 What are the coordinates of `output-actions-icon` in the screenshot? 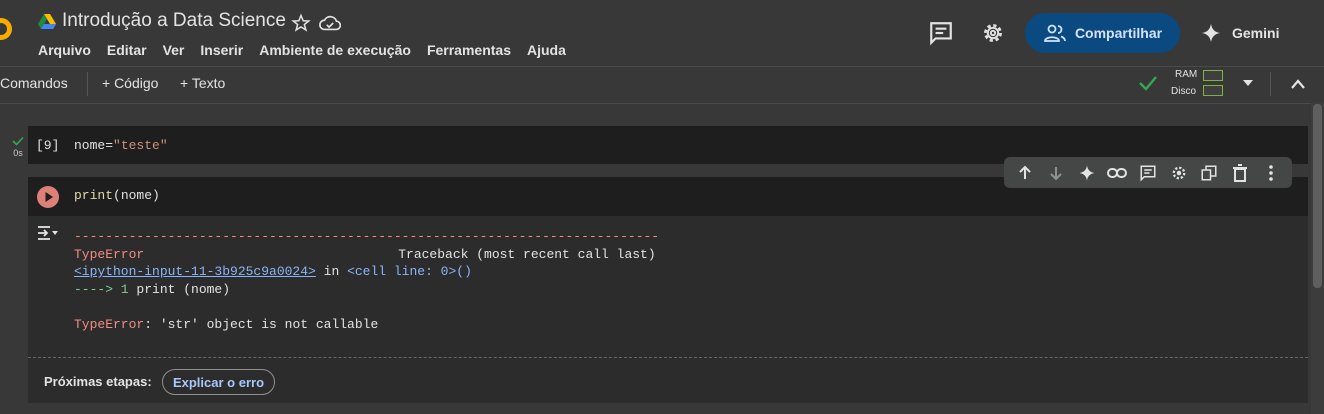 It's located at (48, 233).